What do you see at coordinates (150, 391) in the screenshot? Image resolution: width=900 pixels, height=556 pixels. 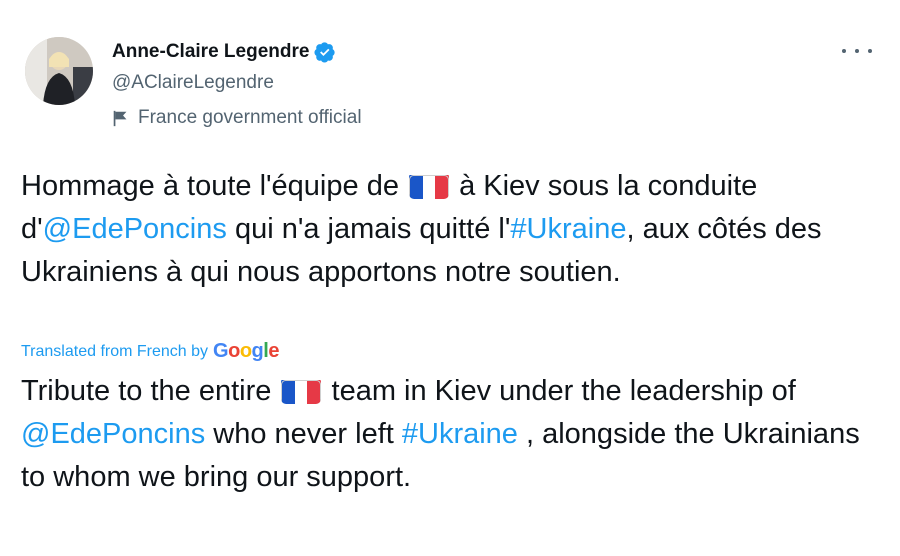 I see `tweet-text-segment: Tribute to the entire` at bounding box center [150, 391].